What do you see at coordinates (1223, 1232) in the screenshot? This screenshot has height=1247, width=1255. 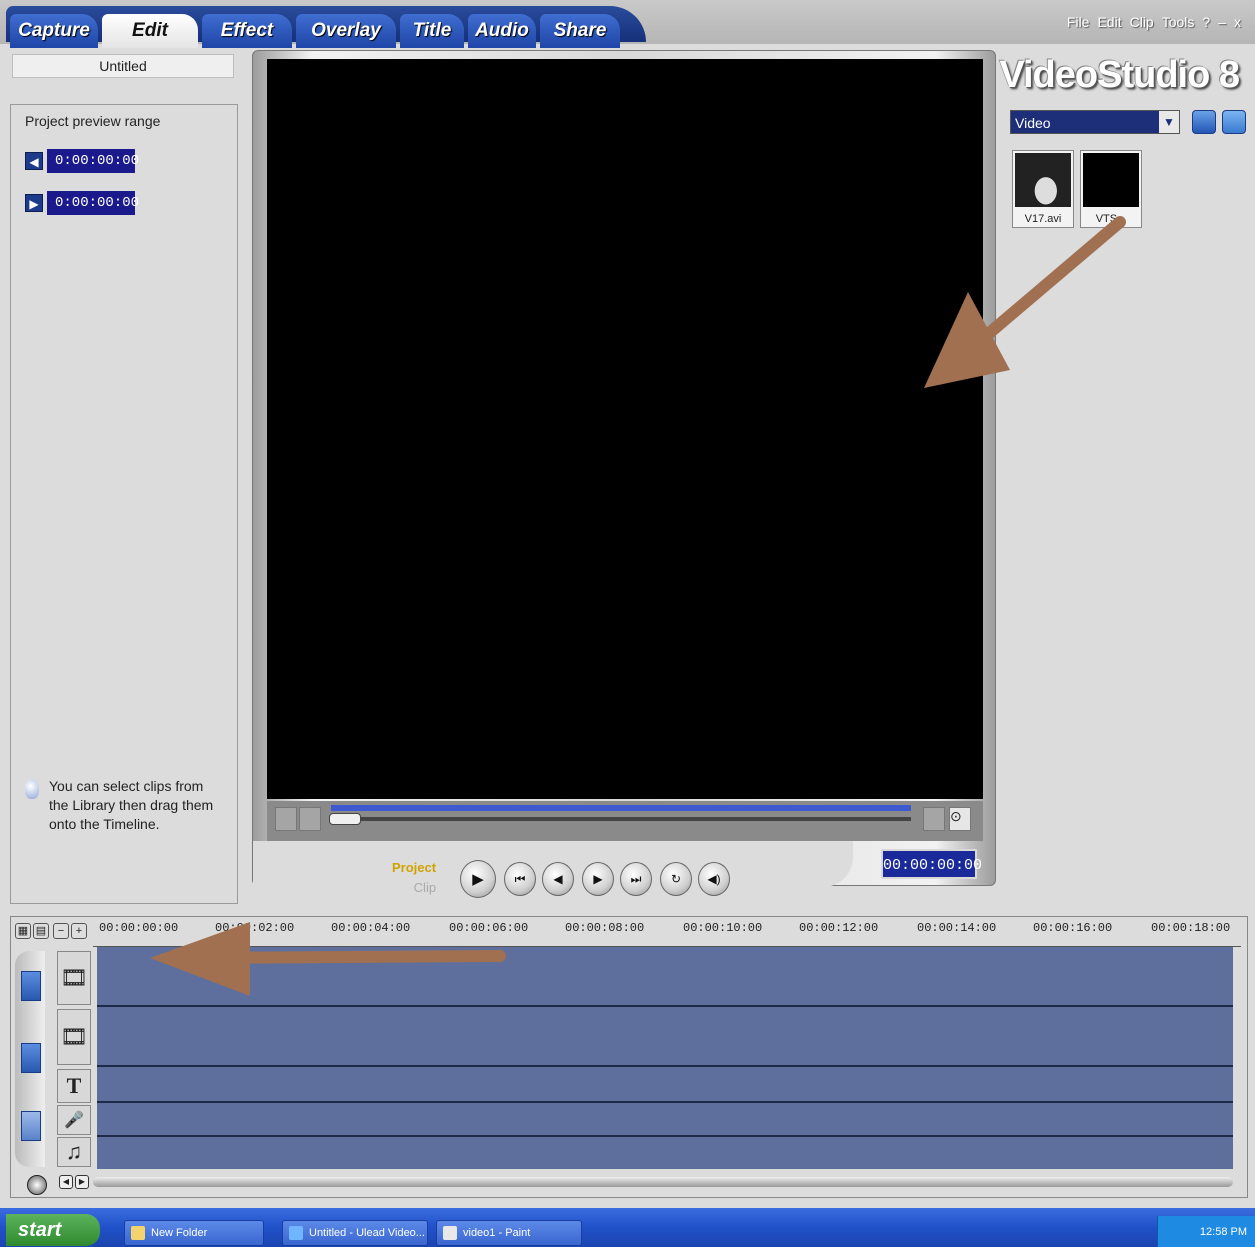 I see `clock: 12:58 PM` at bounding box center [1223, 1232].